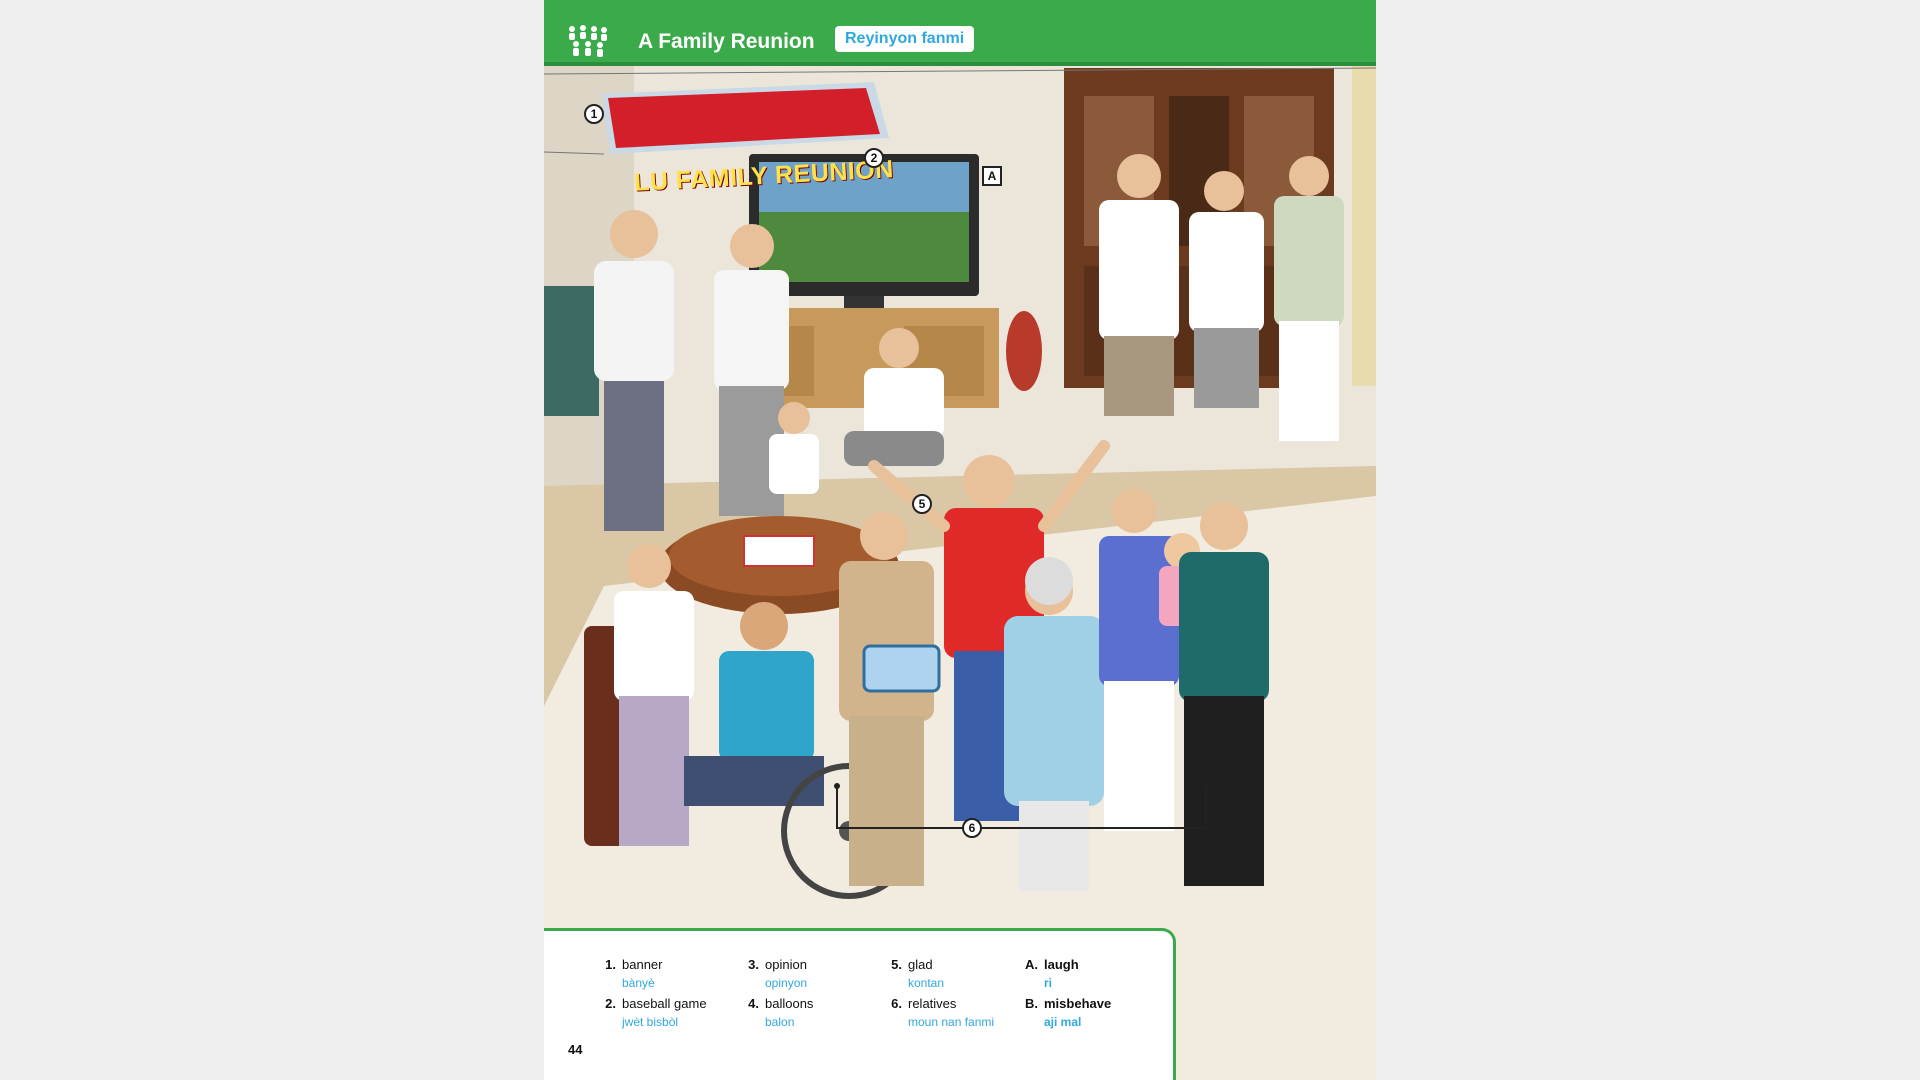  Describe the element at coordinates (932, 1003) in the screenshot. I see `vocab-word: relatives` at that location.